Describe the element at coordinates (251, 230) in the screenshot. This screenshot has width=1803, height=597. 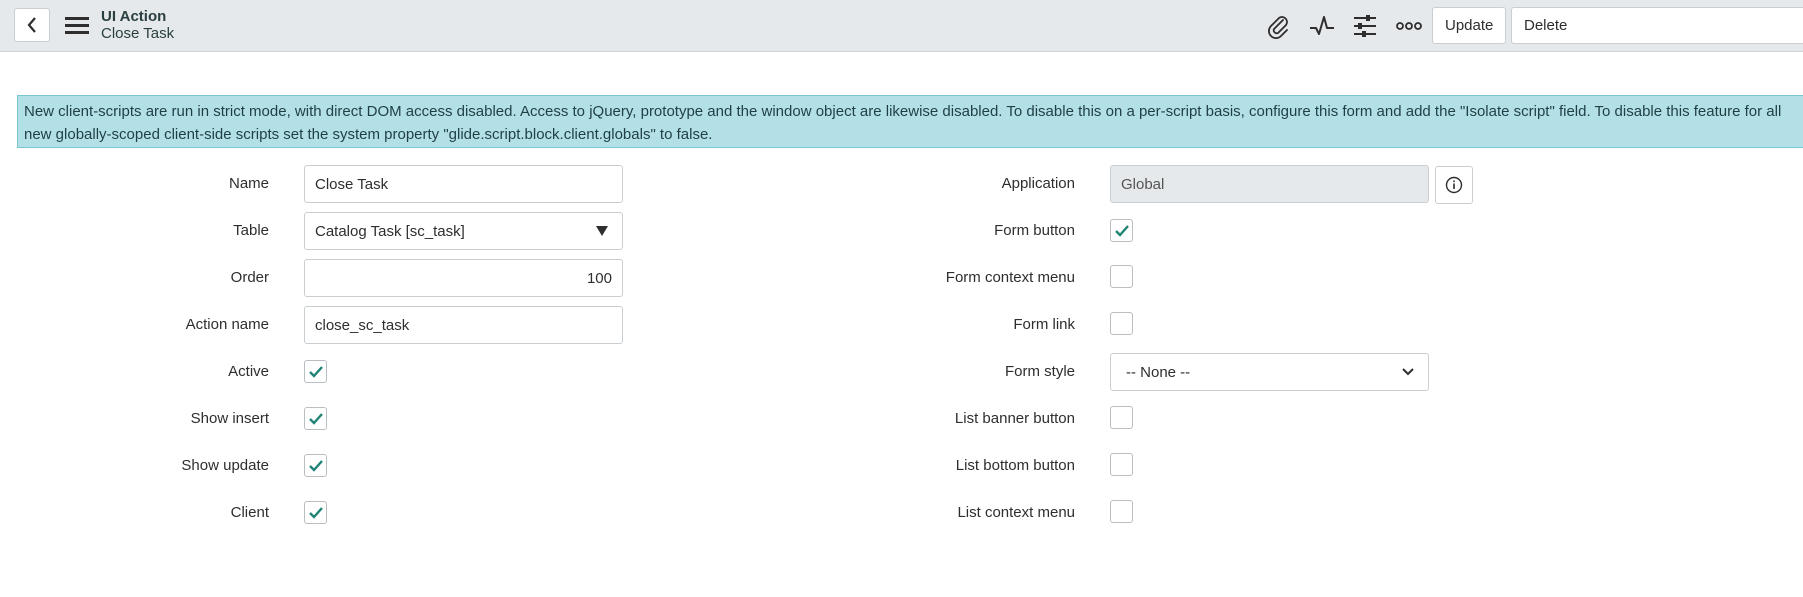
I see `table-label: Table` at that location.